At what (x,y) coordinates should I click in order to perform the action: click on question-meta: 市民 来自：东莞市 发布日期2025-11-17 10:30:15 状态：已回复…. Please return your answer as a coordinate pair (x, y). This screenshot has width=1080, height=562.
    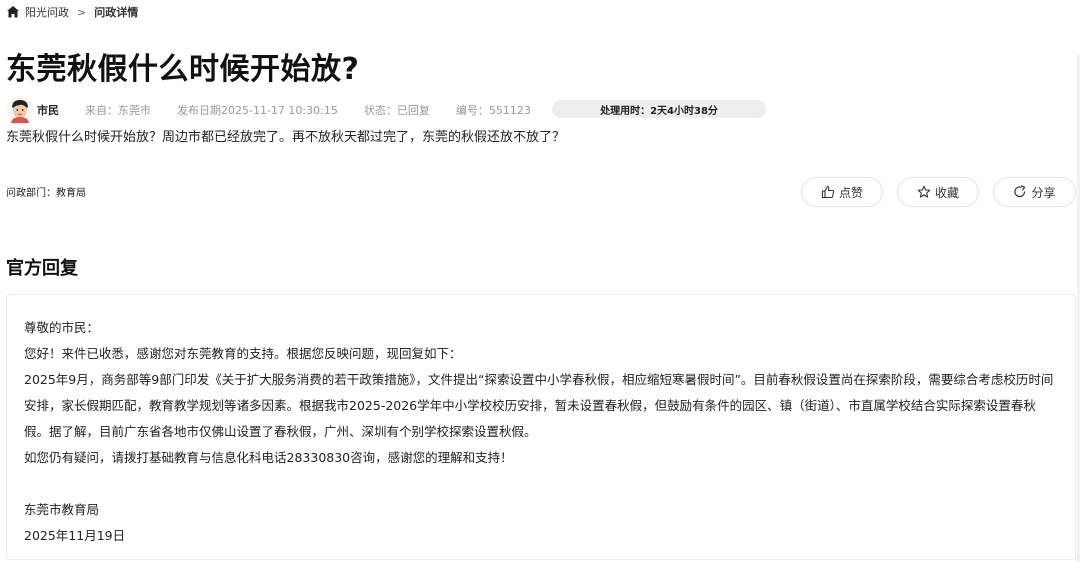
    Looking at the image, I should click on (386, 110).